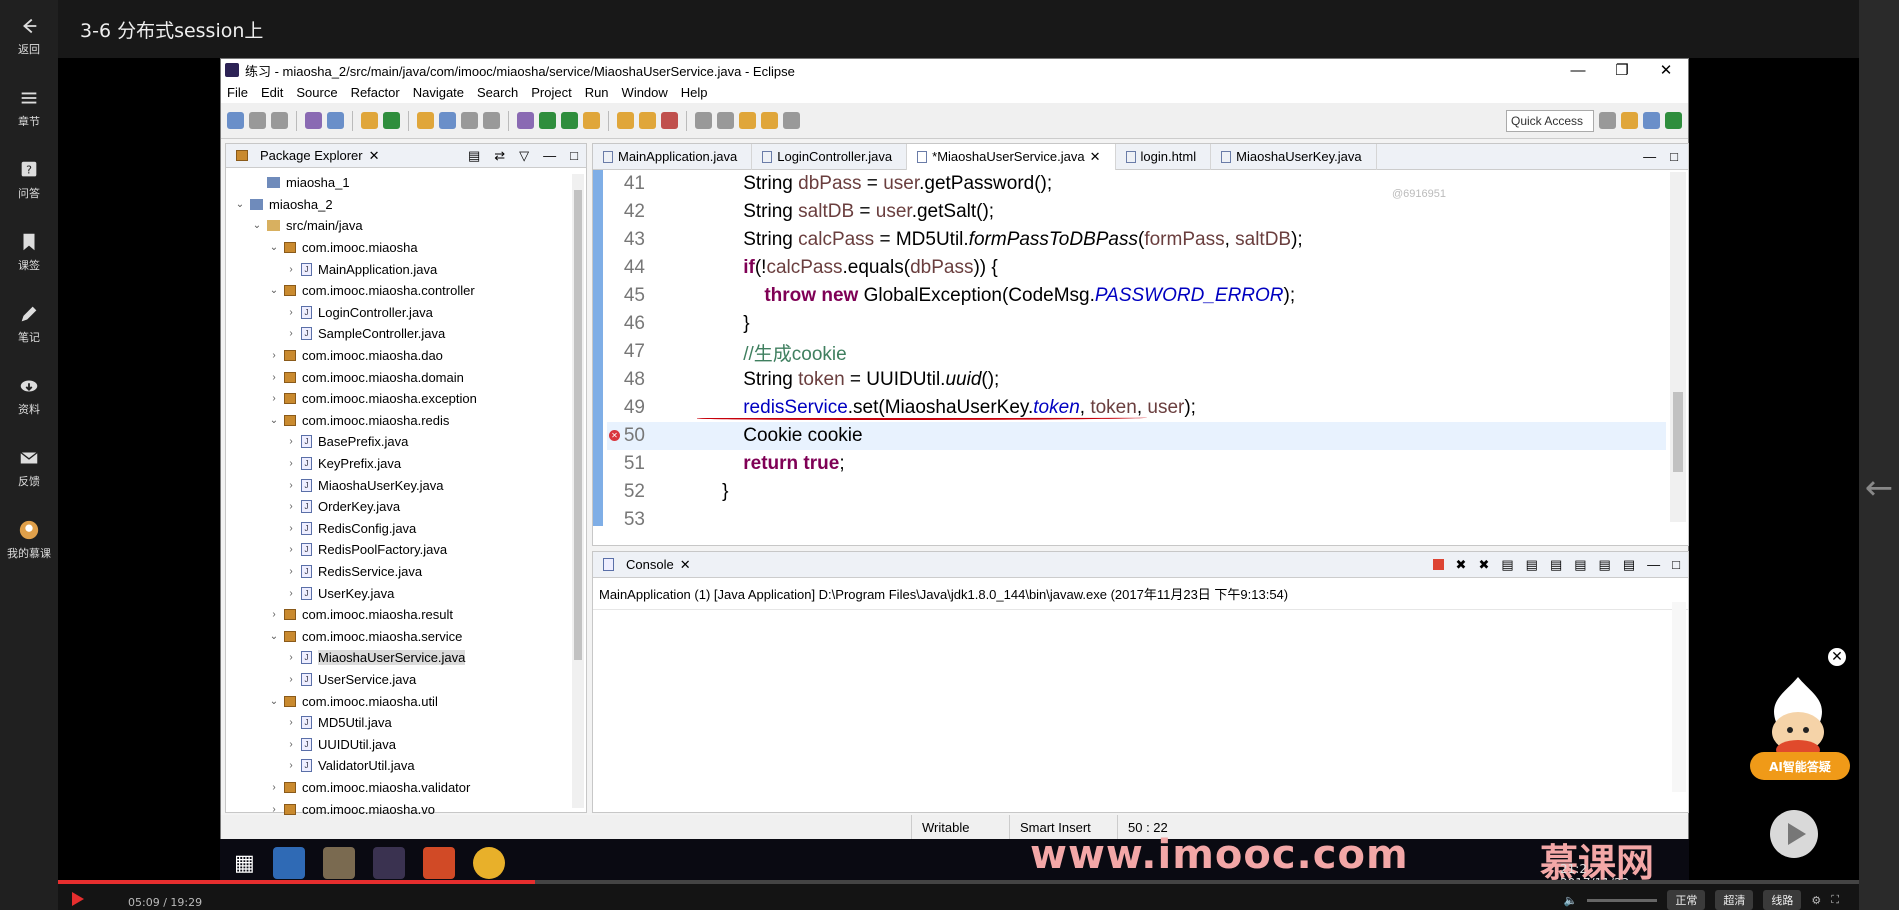 The width and height of the screenshot is (1899, 910). Describe the element at coordinates (1461, 565) in the screenshot. I see `remove-launch-icon: ✖` at that location.